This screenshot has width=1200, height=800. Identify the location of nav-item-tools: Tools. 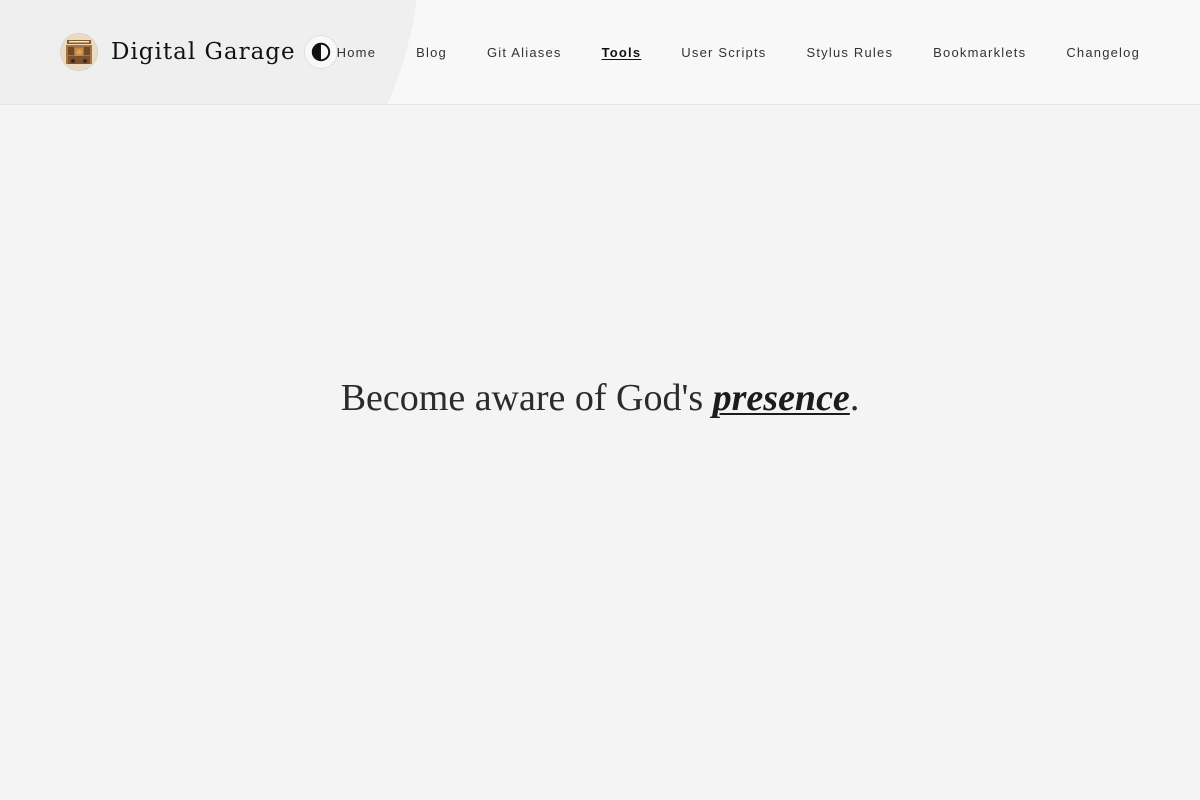
(622, 52).